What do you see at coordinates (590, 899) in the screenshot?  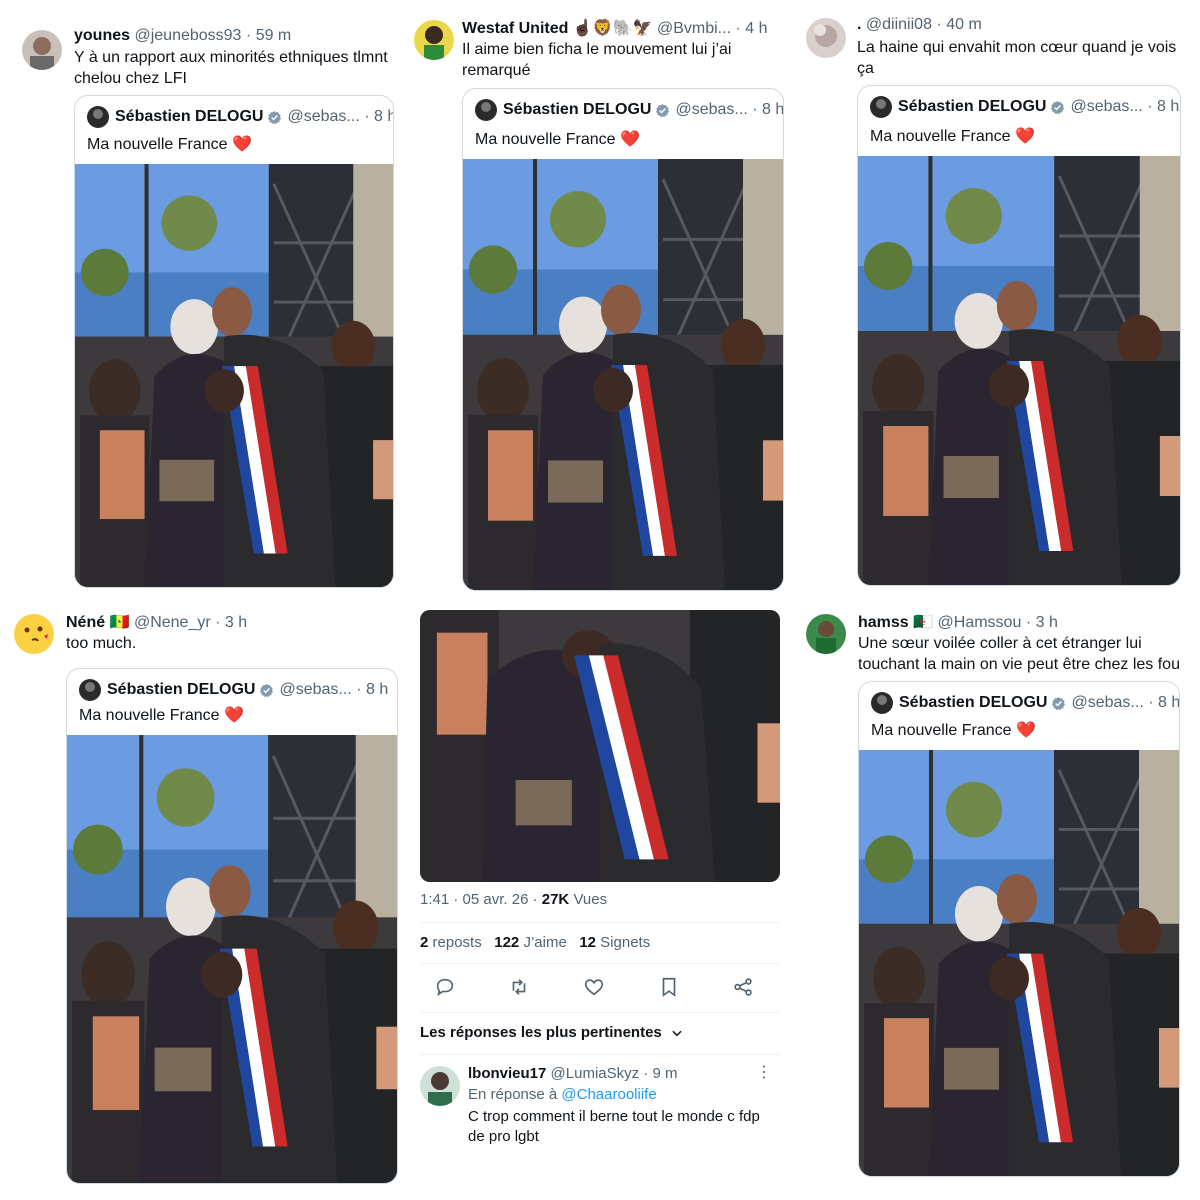 I see `views-label: Vues` at bounding box center [590, 899].